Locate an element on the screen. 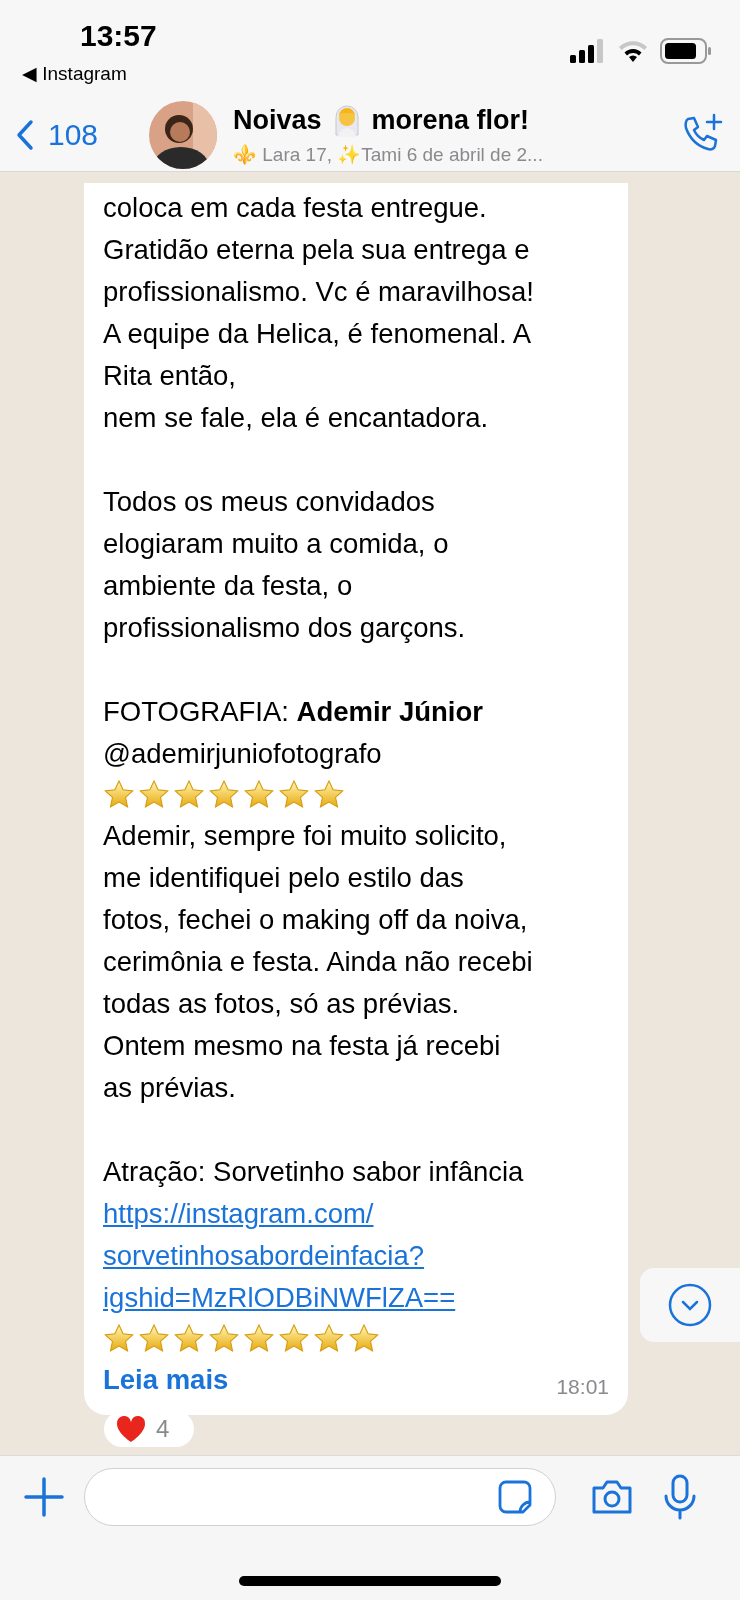 This screenshot has height=1600, width=740. signal-icon is located at coordinates (588, 51).